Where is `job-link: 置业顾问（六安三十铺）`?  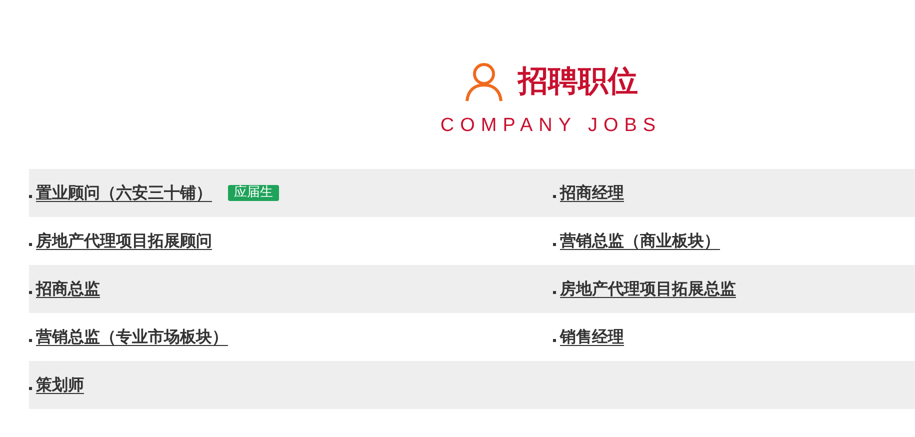
job-link: 置业顾问（六安三十铺） is located at coordinates (124, 193).